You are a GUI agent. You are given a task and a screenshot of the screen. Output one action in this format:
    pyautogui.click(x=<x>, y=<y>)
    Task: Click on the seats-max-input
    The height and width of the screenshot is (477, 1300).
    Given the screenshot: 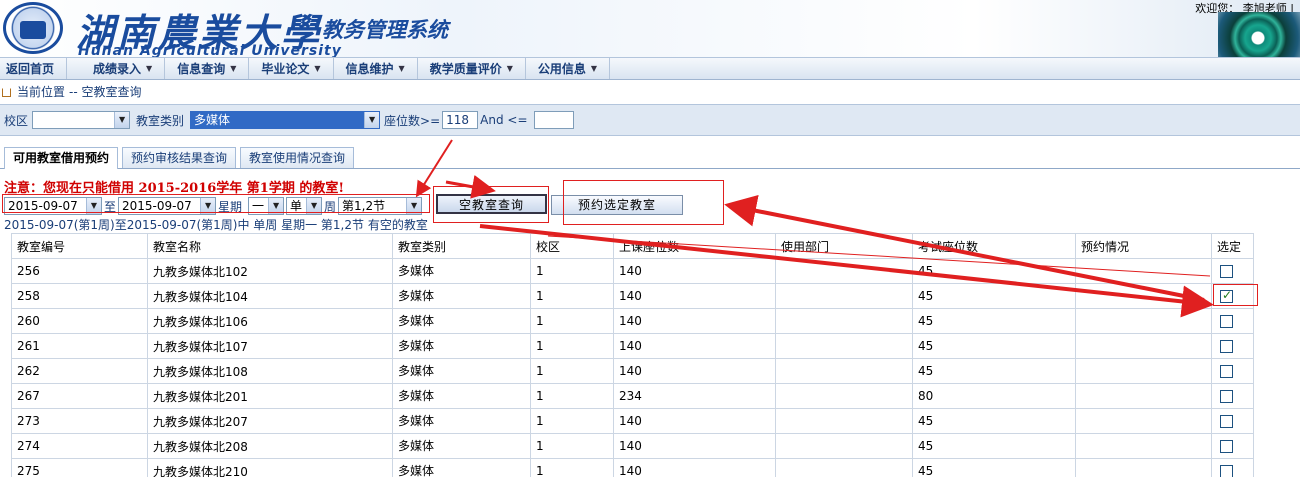 What is the action you would take?
    pyautogui.click(x=553, y=120)
    